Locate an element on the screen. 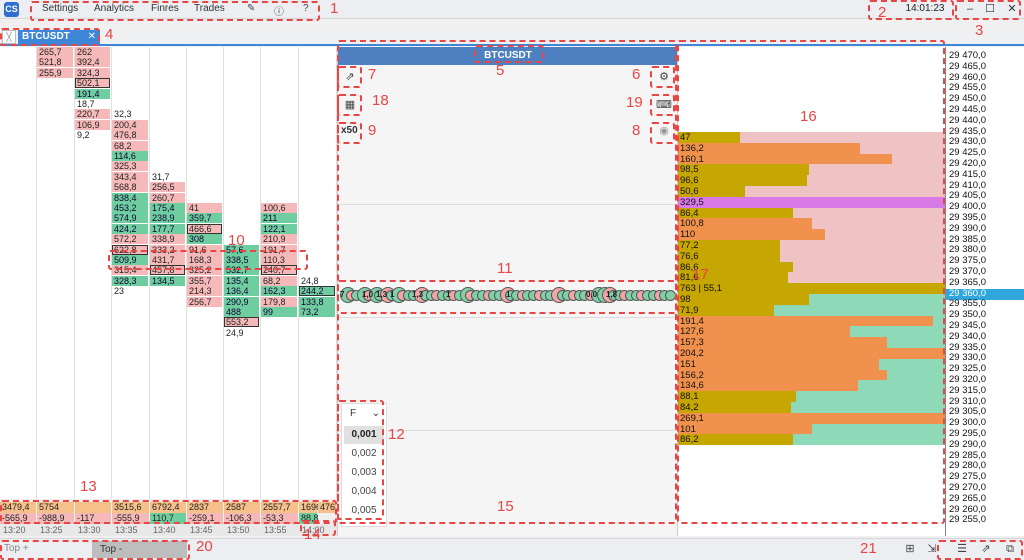 Image resolution: width=1024 pixels, height=560 pixels. price-label: 29 370,0 is located at coordinates (967, 271).